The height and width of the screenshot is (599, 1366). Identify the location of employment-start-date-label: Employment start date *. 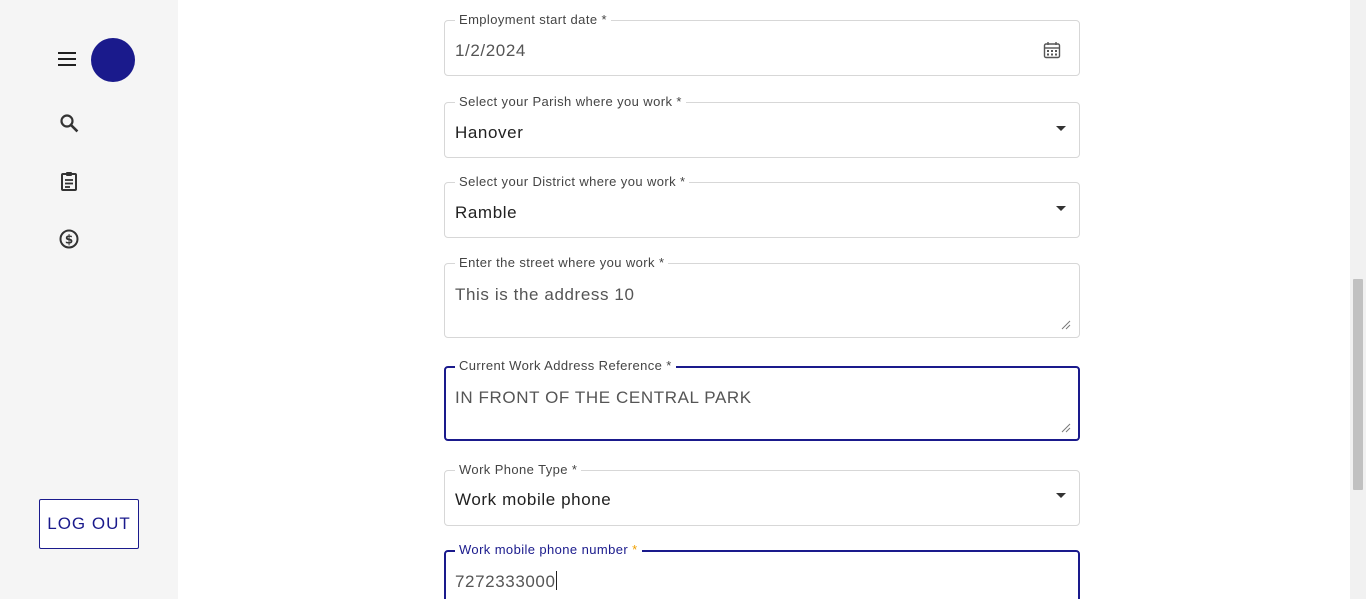
(533, 20).